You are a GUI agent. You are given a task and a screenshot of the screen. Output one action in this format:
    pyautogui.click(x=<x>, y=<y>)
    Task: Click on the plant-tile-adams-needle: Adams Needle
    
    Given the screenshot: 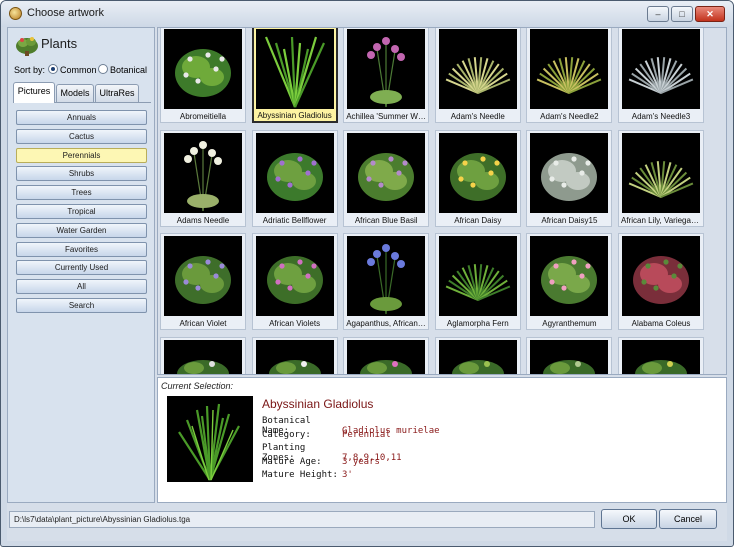 What is the action you would take?
    pyautogui.click(x=203, y=178)
    